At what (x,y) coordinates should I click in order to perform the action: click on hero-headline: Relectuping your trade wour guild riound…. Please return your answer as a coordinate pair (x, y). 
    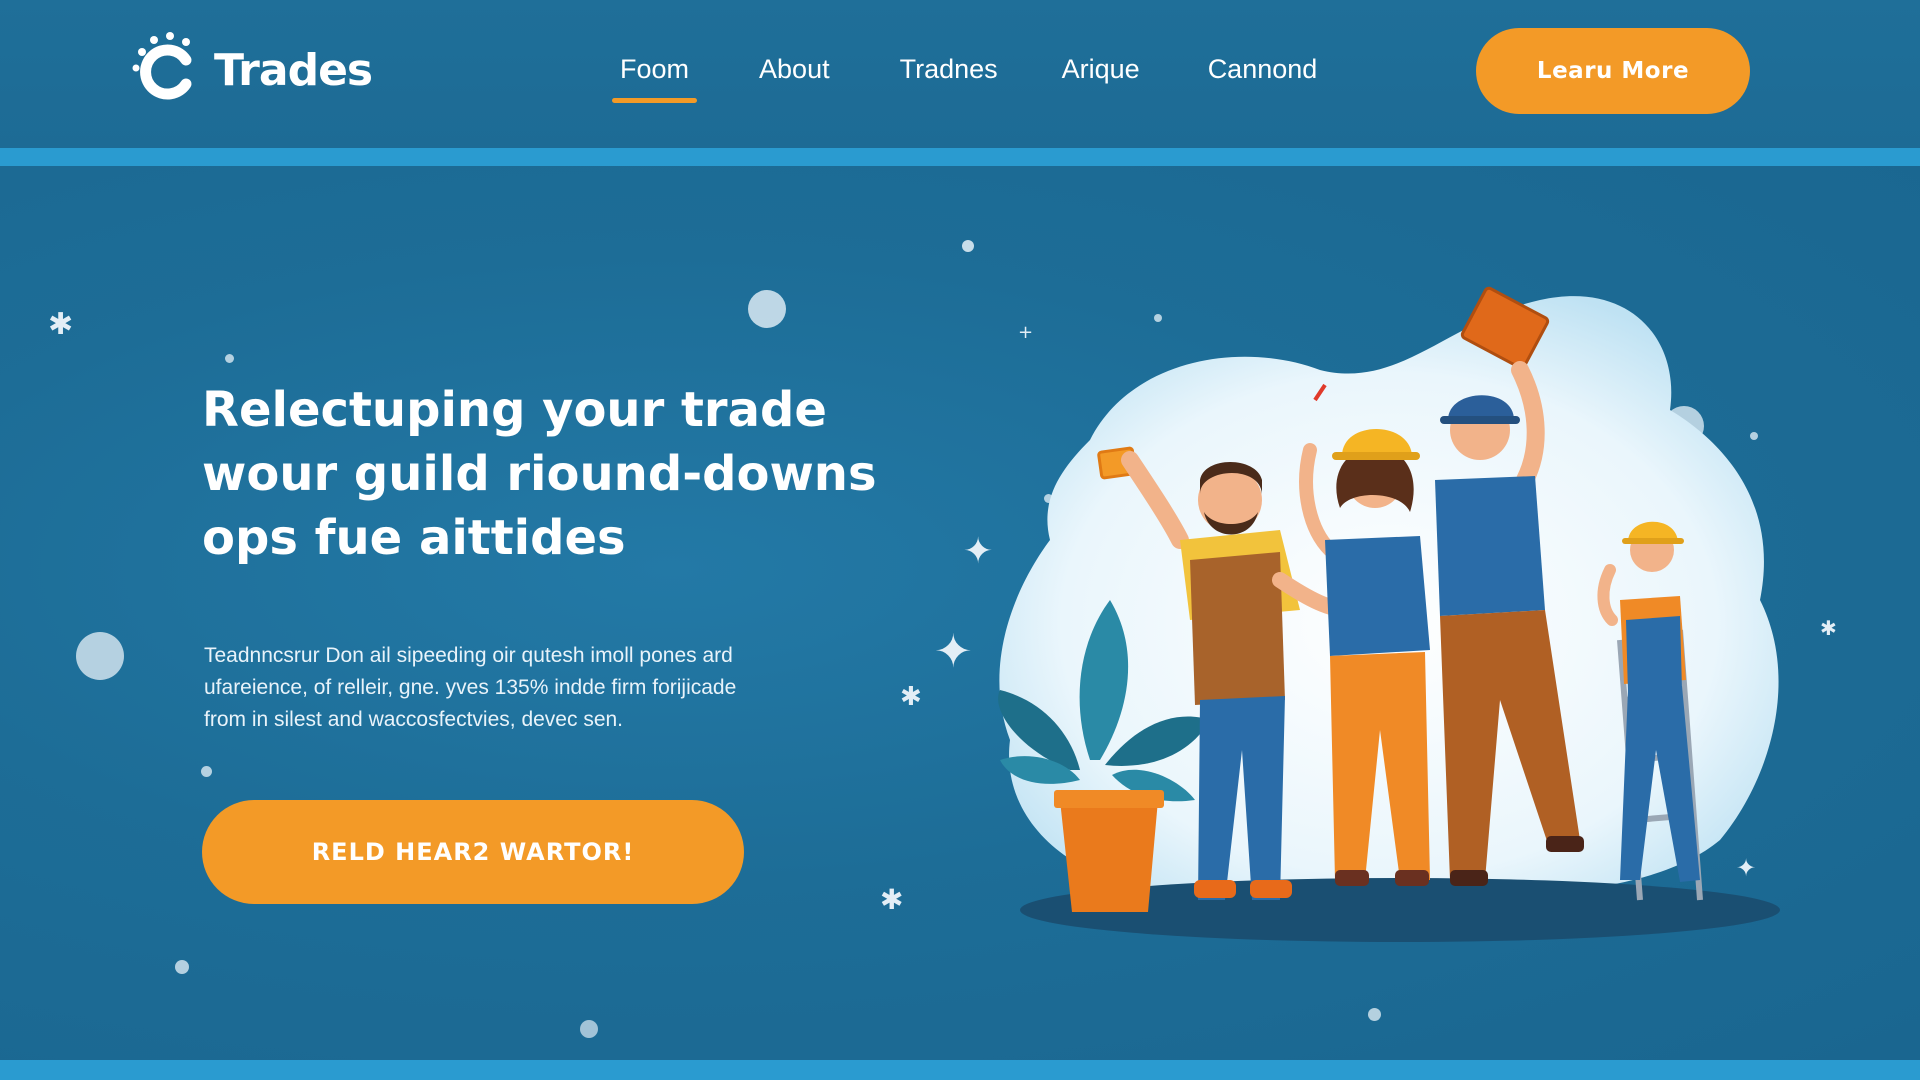
    Looking at the image, I should click on (552, 474).